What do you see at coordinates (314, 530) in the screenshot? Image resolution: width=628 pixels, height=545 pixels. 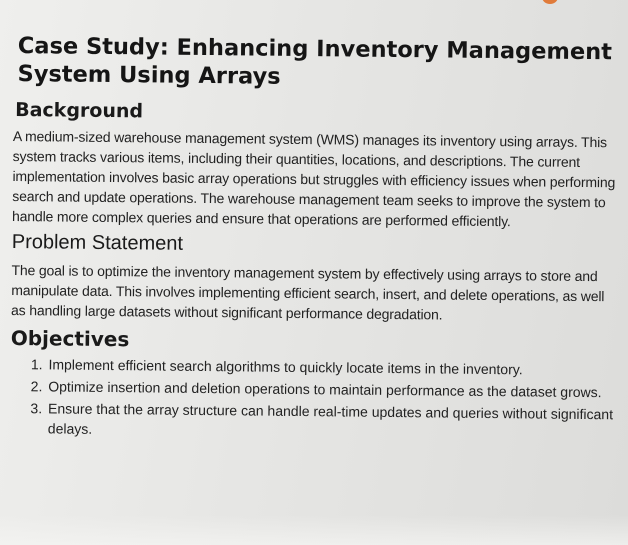 I see `bottom-fade` at bounding box center [314, 530].